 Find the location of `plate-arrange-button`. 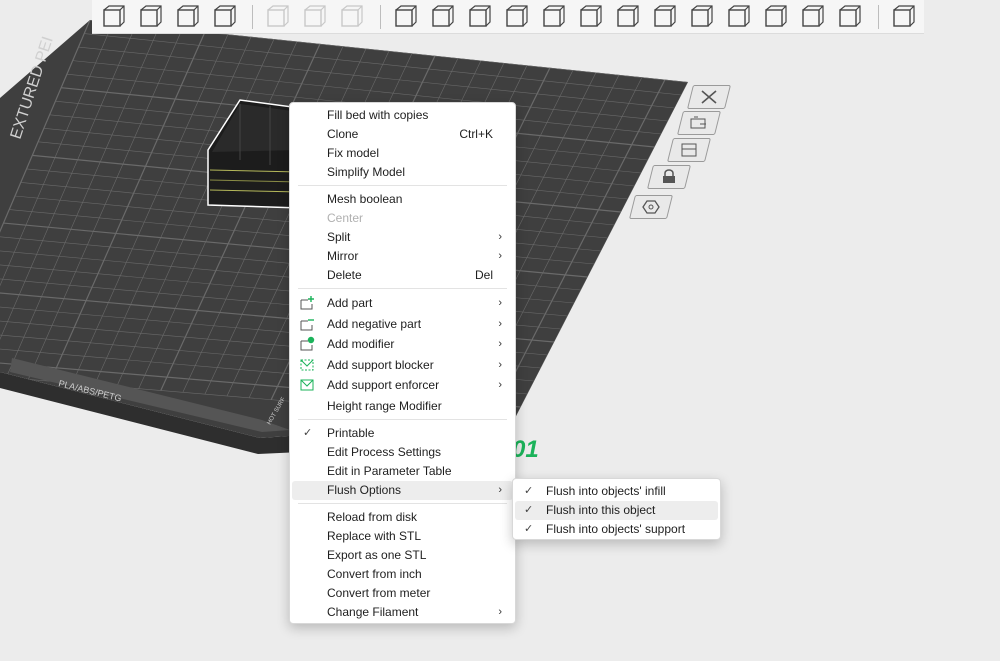

plate-arrange-button is located at coordinates (699, 123).